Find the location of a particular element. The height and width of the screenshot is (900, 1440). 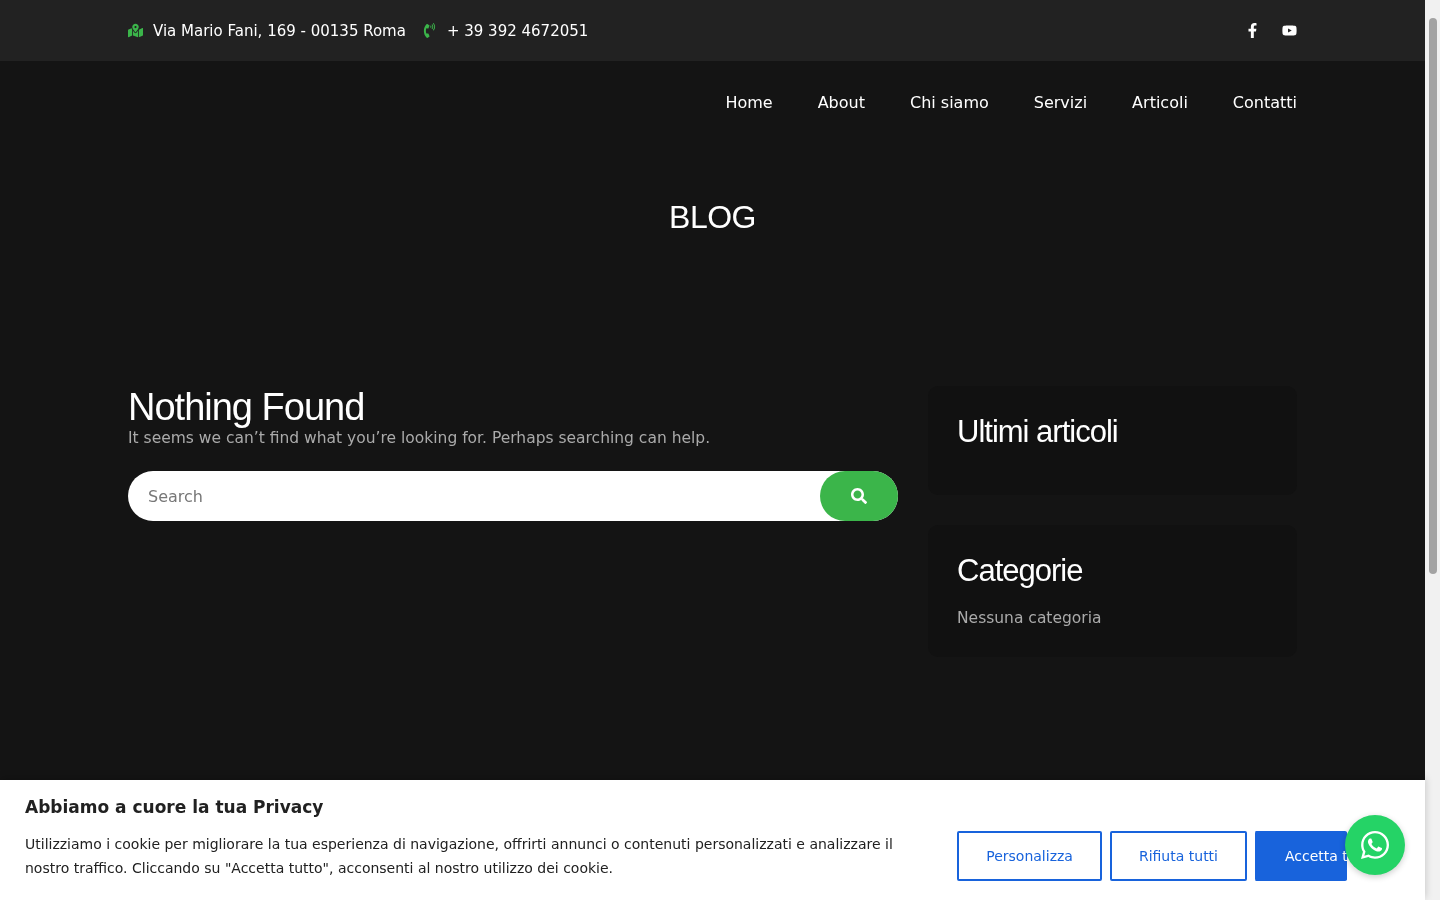

phone-text: + 39 392 4672051 is located at coordinates (505, 30).